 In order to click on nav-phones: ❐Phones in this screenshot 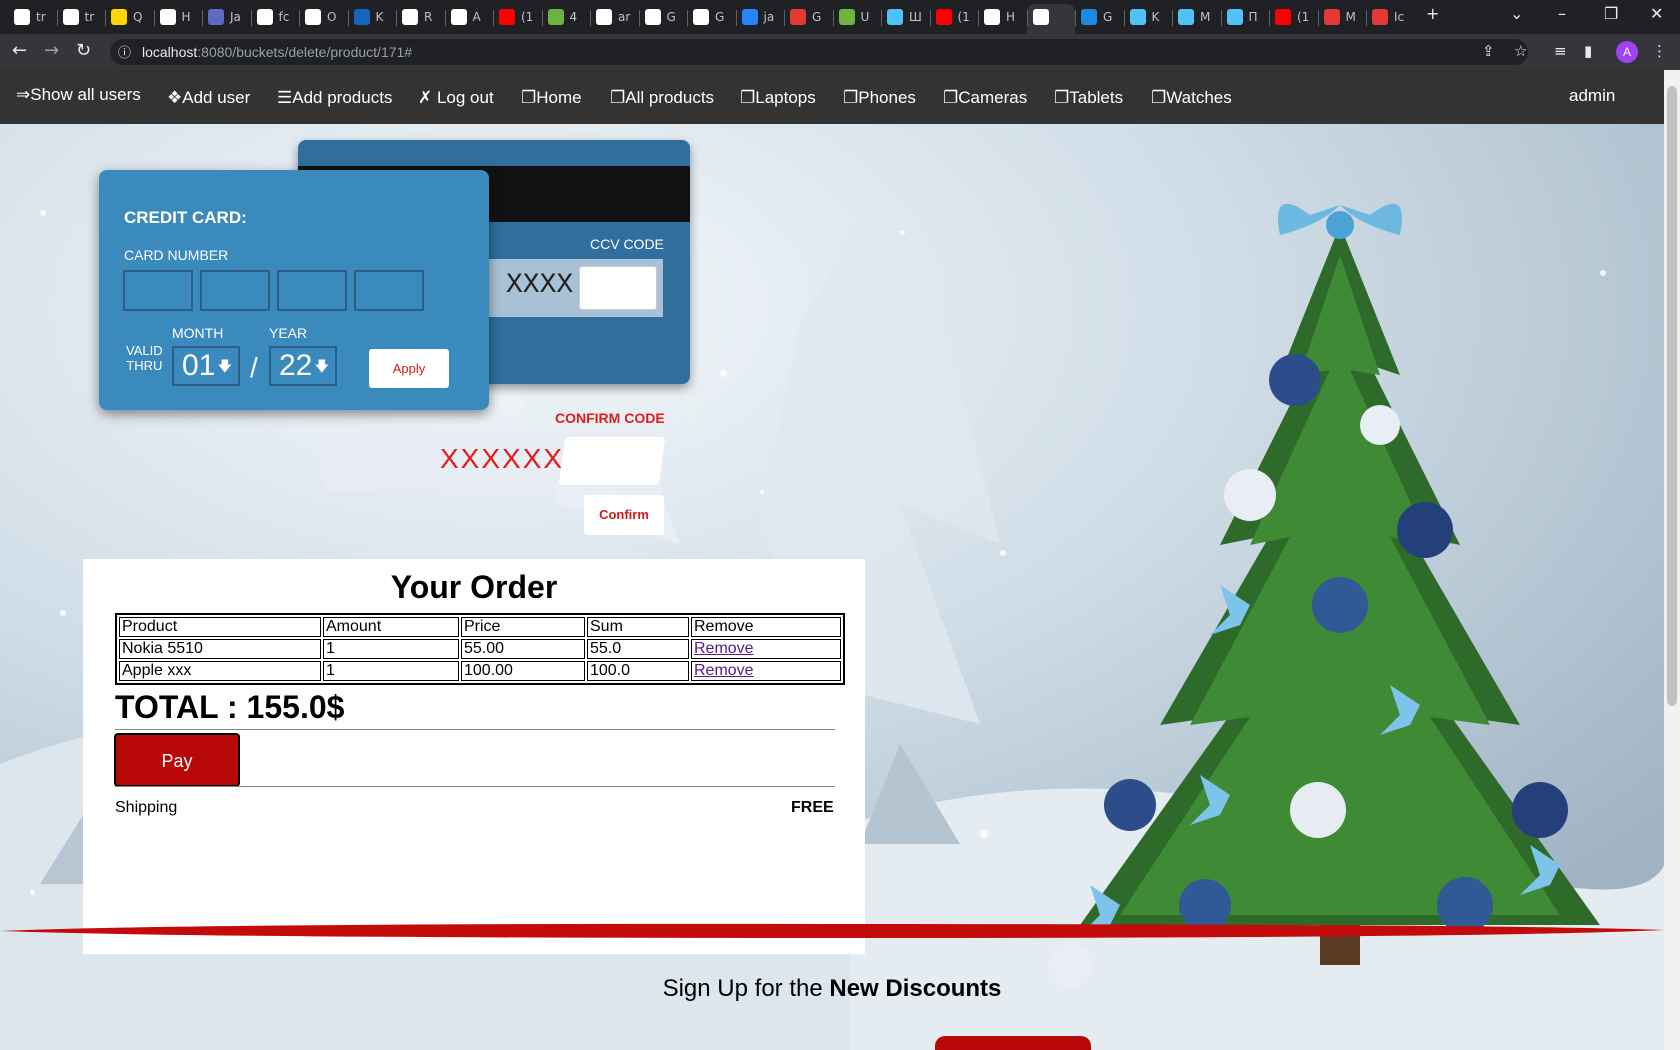, I will do `click(879, 98)`.